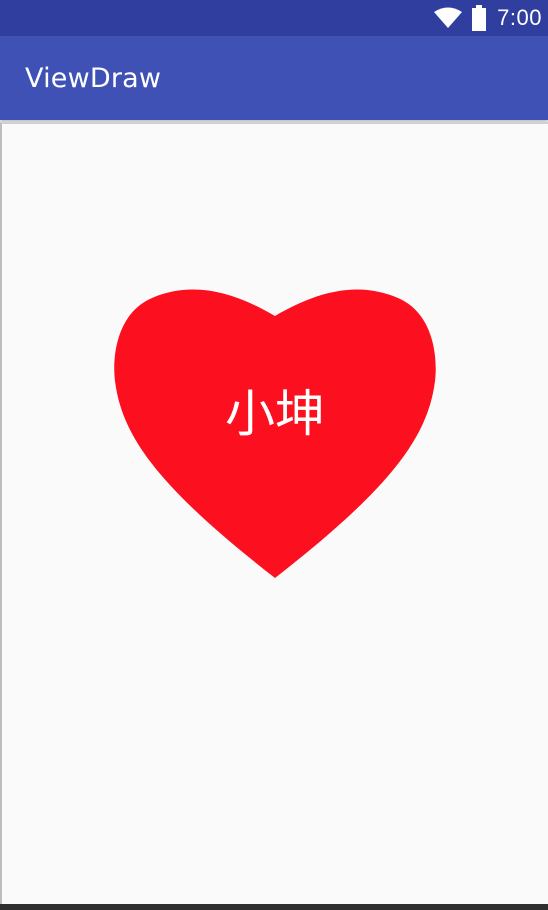 The width and height of the screenshot is (548, 910). Describe the element at coordinates (479, 18) in the screenshot. I see `battery-icon` at that location.